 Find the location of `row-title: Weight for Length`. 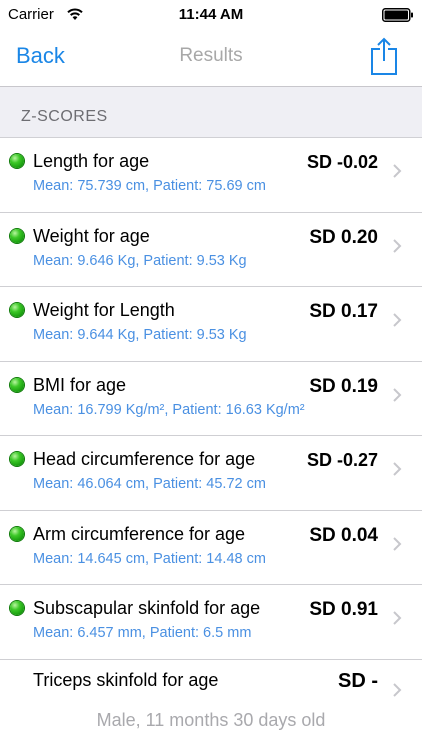

row-title: Weight for Length is located at coordinates (104, 310).